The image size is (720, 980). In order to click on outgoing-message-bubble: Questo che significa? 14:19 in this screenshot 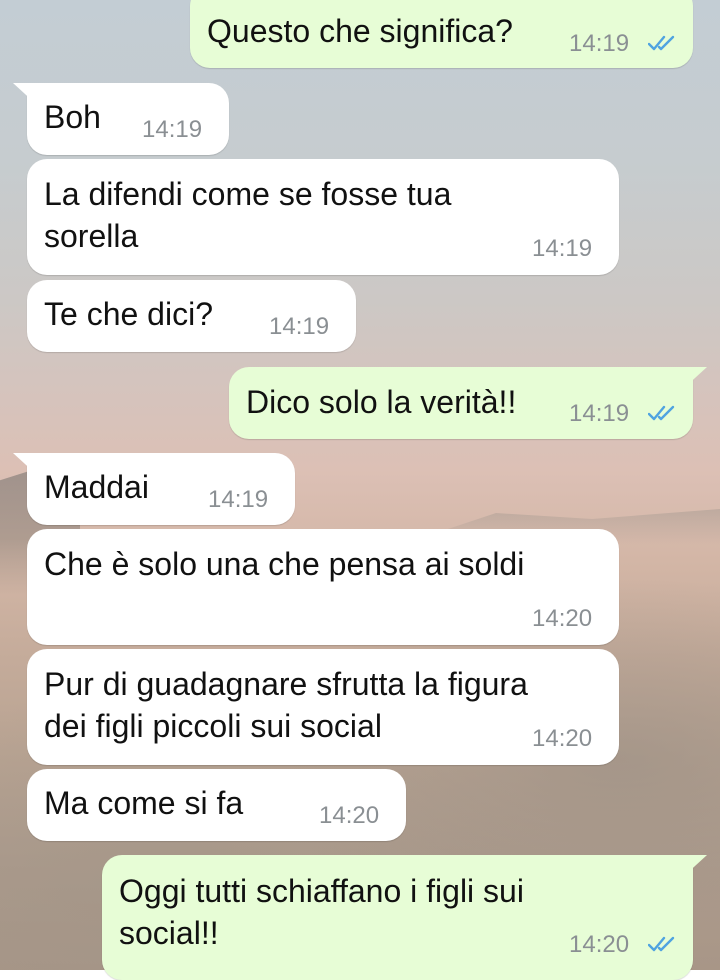, I will do `click(441, 34)`.